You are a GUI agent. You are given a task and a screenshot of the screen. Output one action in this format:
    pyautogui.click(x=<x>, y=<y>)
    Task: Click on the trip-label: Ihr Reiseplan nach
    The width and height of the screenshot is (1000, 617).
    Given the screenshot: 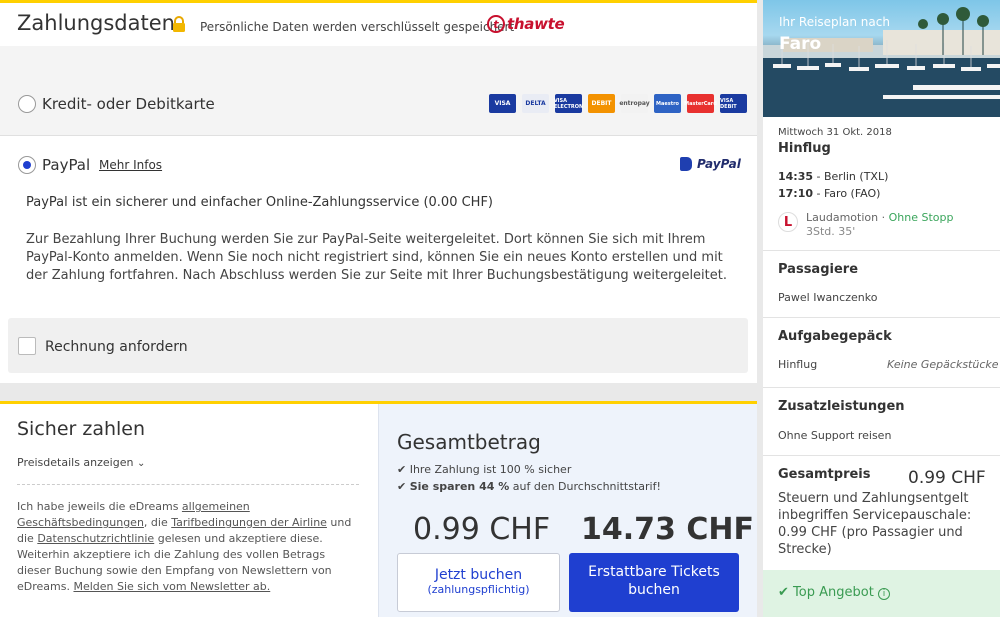 What is the action you would take?
    pyautogui.click(x=834, y=22)
    